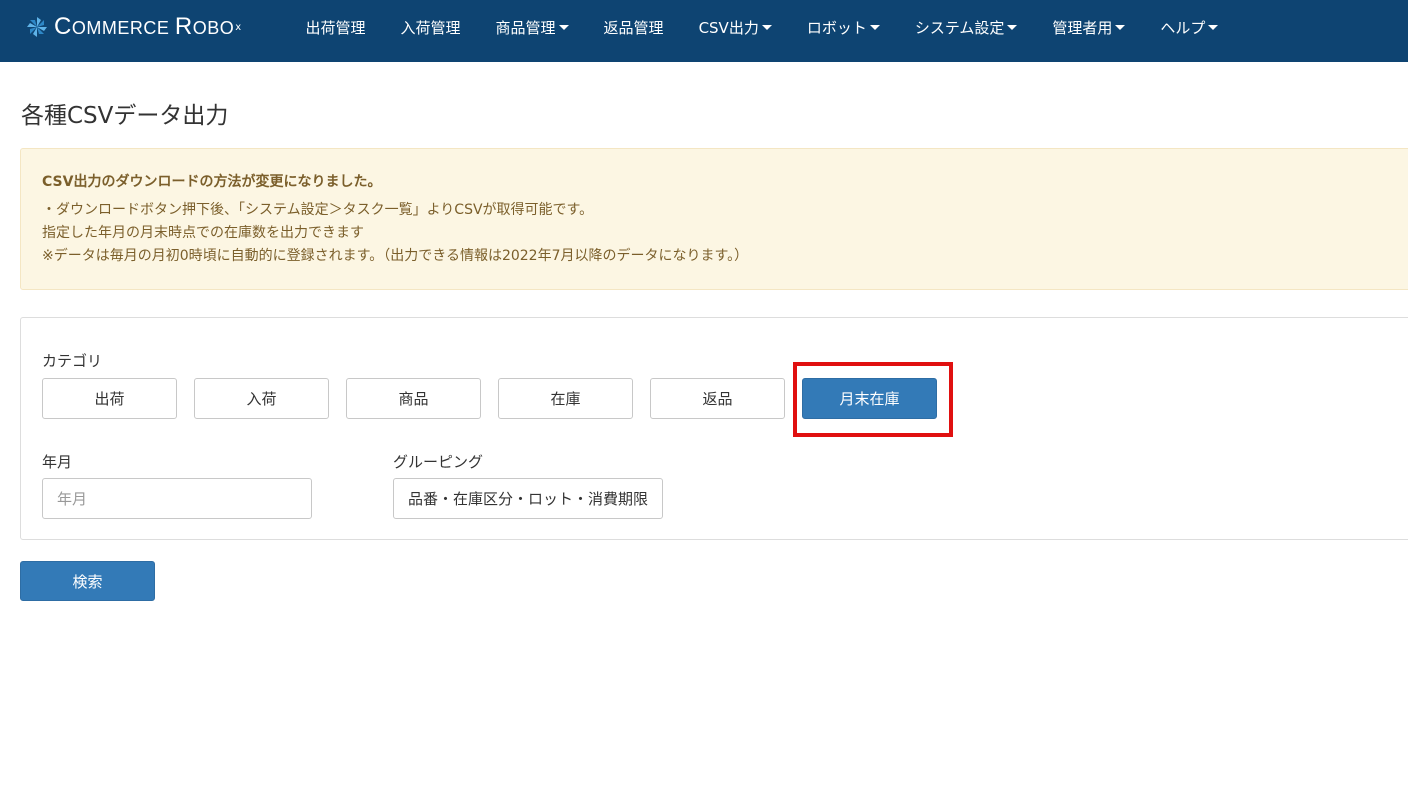 This screenshot has height=785, width=1408. Describe the element at coordinates (565, 398) in the screenshot. I see `category-button-inventory: 在庫` at that location.